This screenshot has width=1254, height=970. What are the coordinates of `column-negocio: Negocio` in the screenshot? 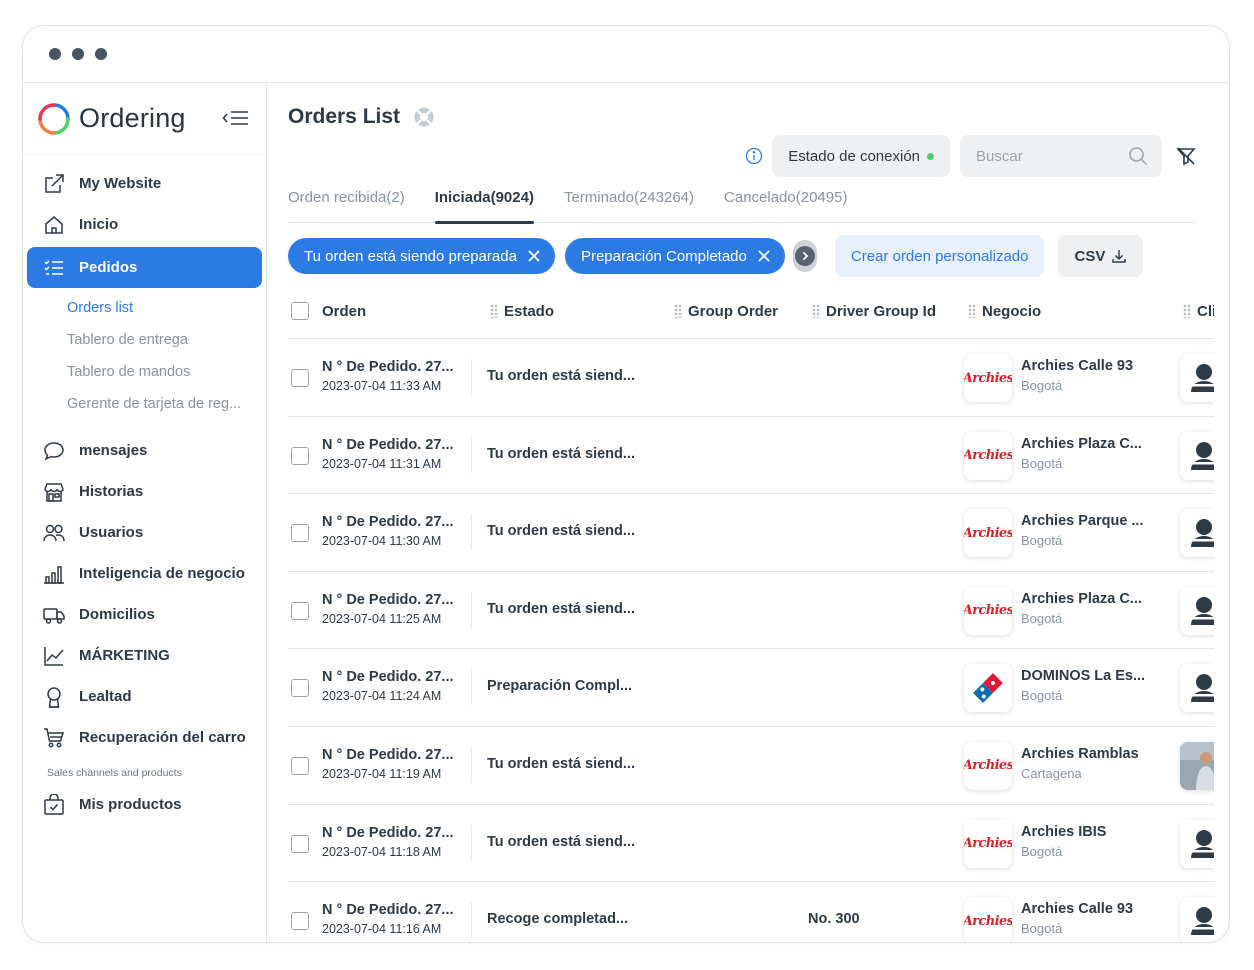 It's located at (1004, 311).